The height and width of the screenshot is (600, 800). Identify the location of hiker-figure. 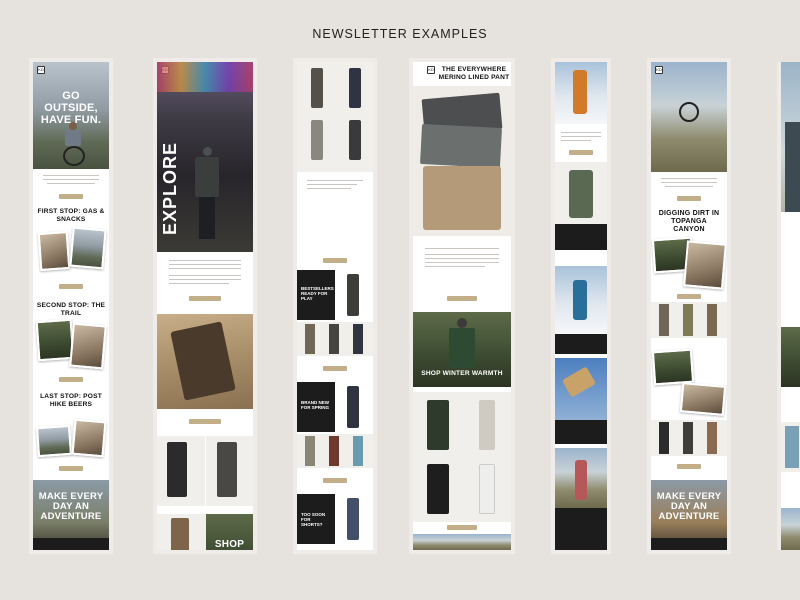
(73, 144).